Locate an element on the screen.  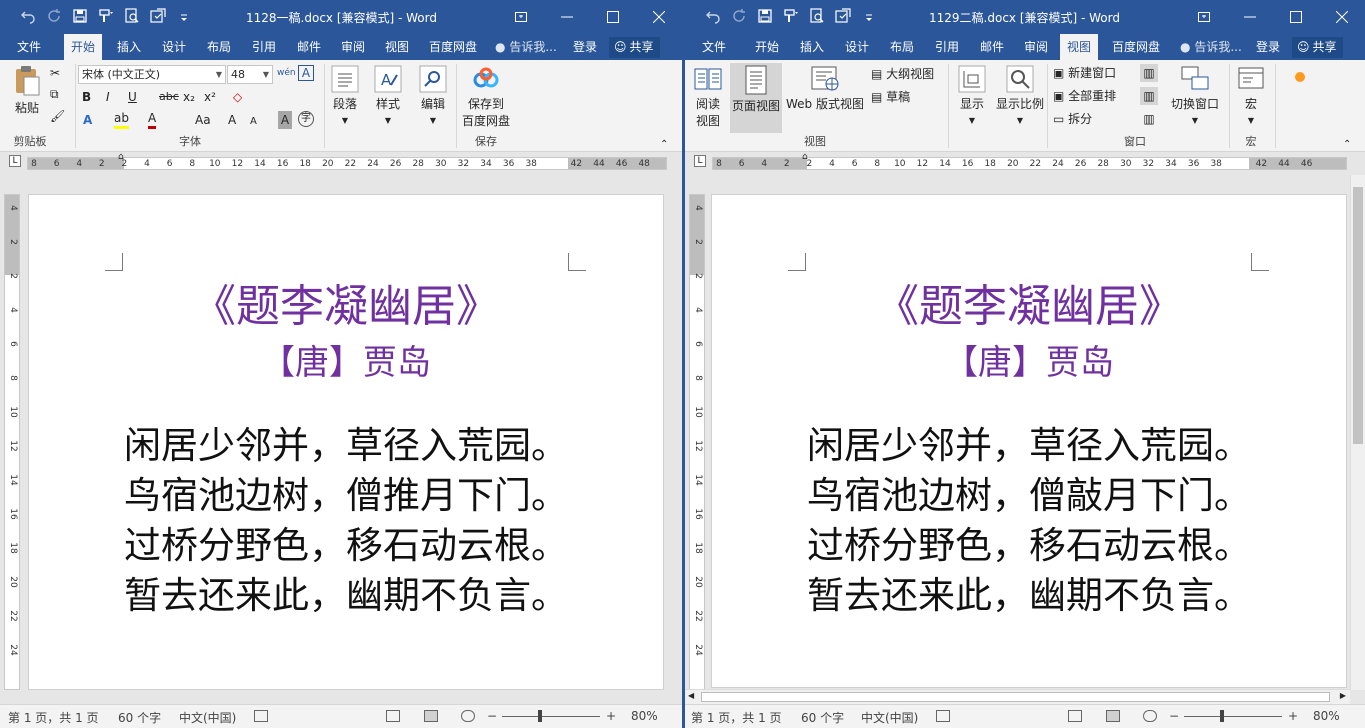
font-color-icon: A is located at coordinates (152, 120).